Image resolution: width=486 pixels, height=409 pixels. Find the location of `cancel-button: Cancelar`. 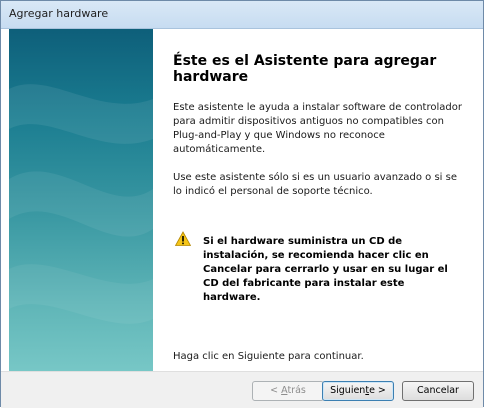

cancel-button: Cancelar is located at coordinates (438, 391).